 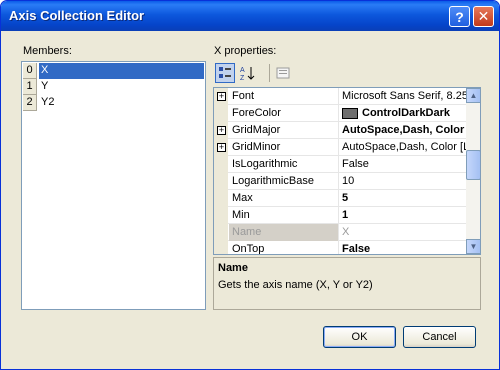 I want to click on description-text: Gets the axis name (X, Y or Y2), so click(x=295, y=285).